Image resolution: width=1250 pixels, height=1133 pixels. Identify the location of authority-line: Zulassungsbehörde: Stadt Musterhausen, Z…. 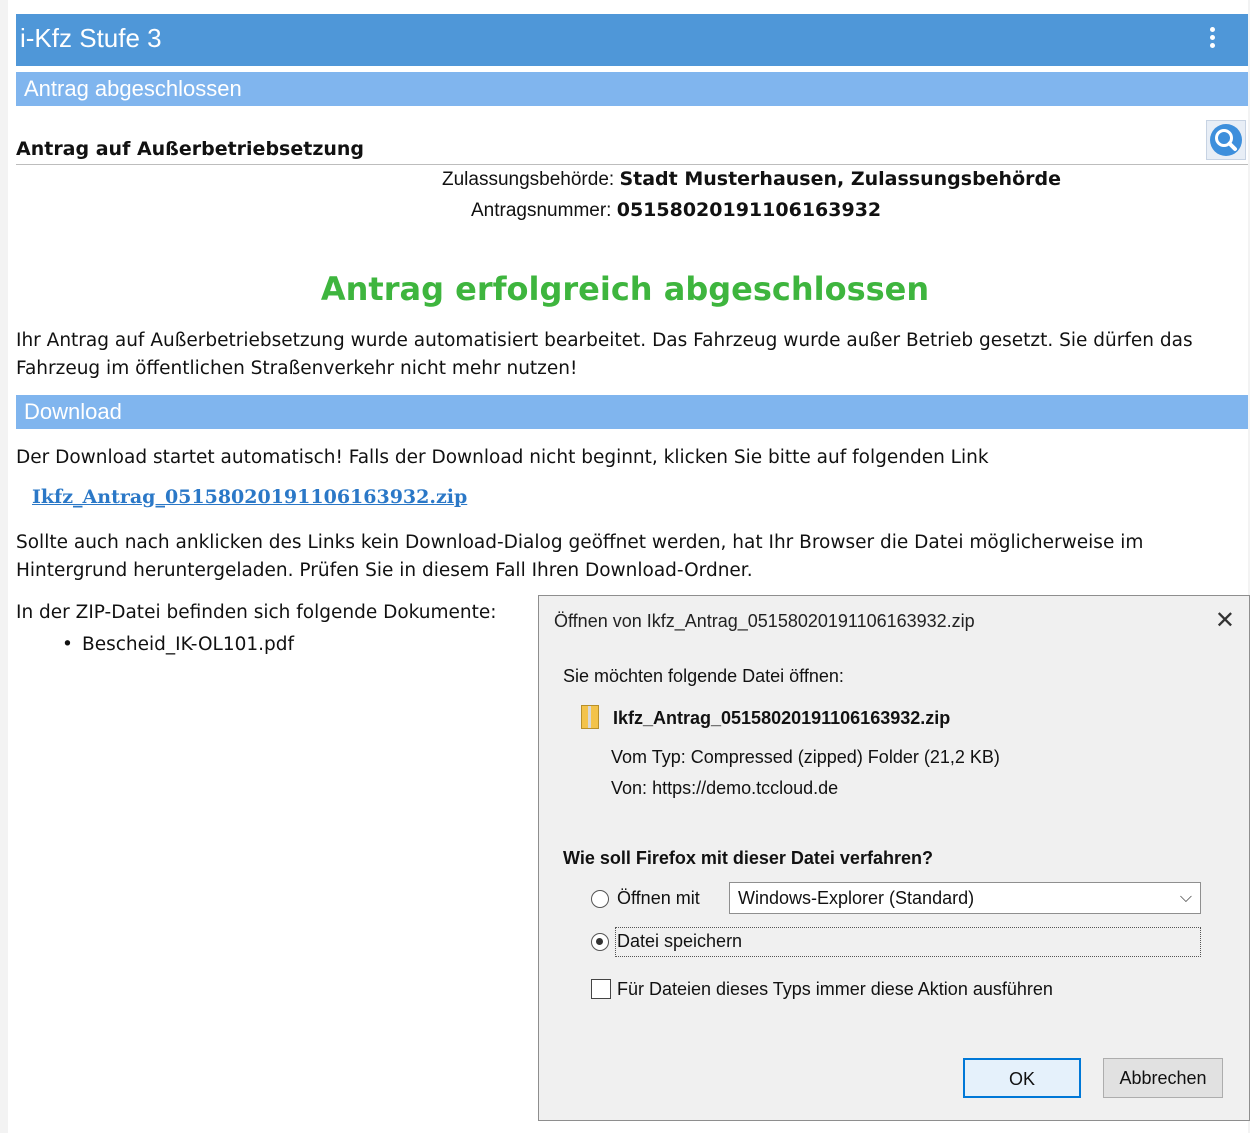
(751, 179).